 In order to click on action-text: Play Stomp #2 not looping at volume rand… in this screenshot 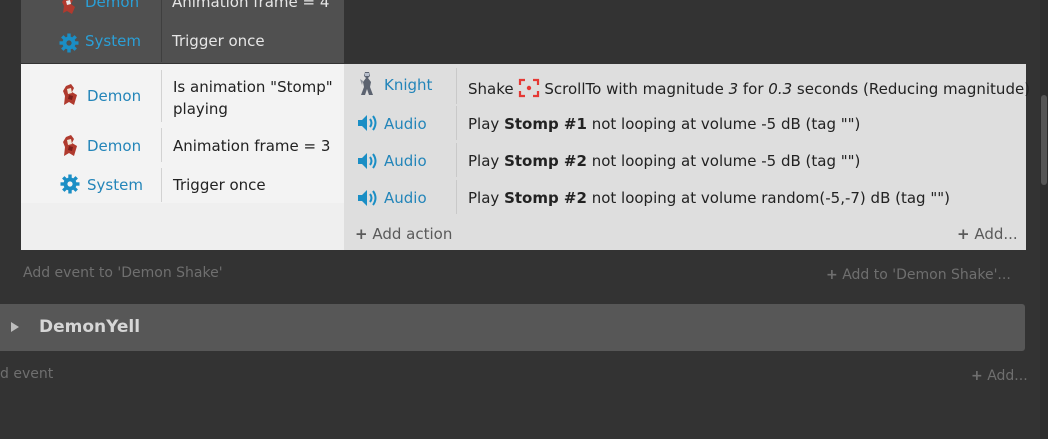, I will do `click(709, 198)`.